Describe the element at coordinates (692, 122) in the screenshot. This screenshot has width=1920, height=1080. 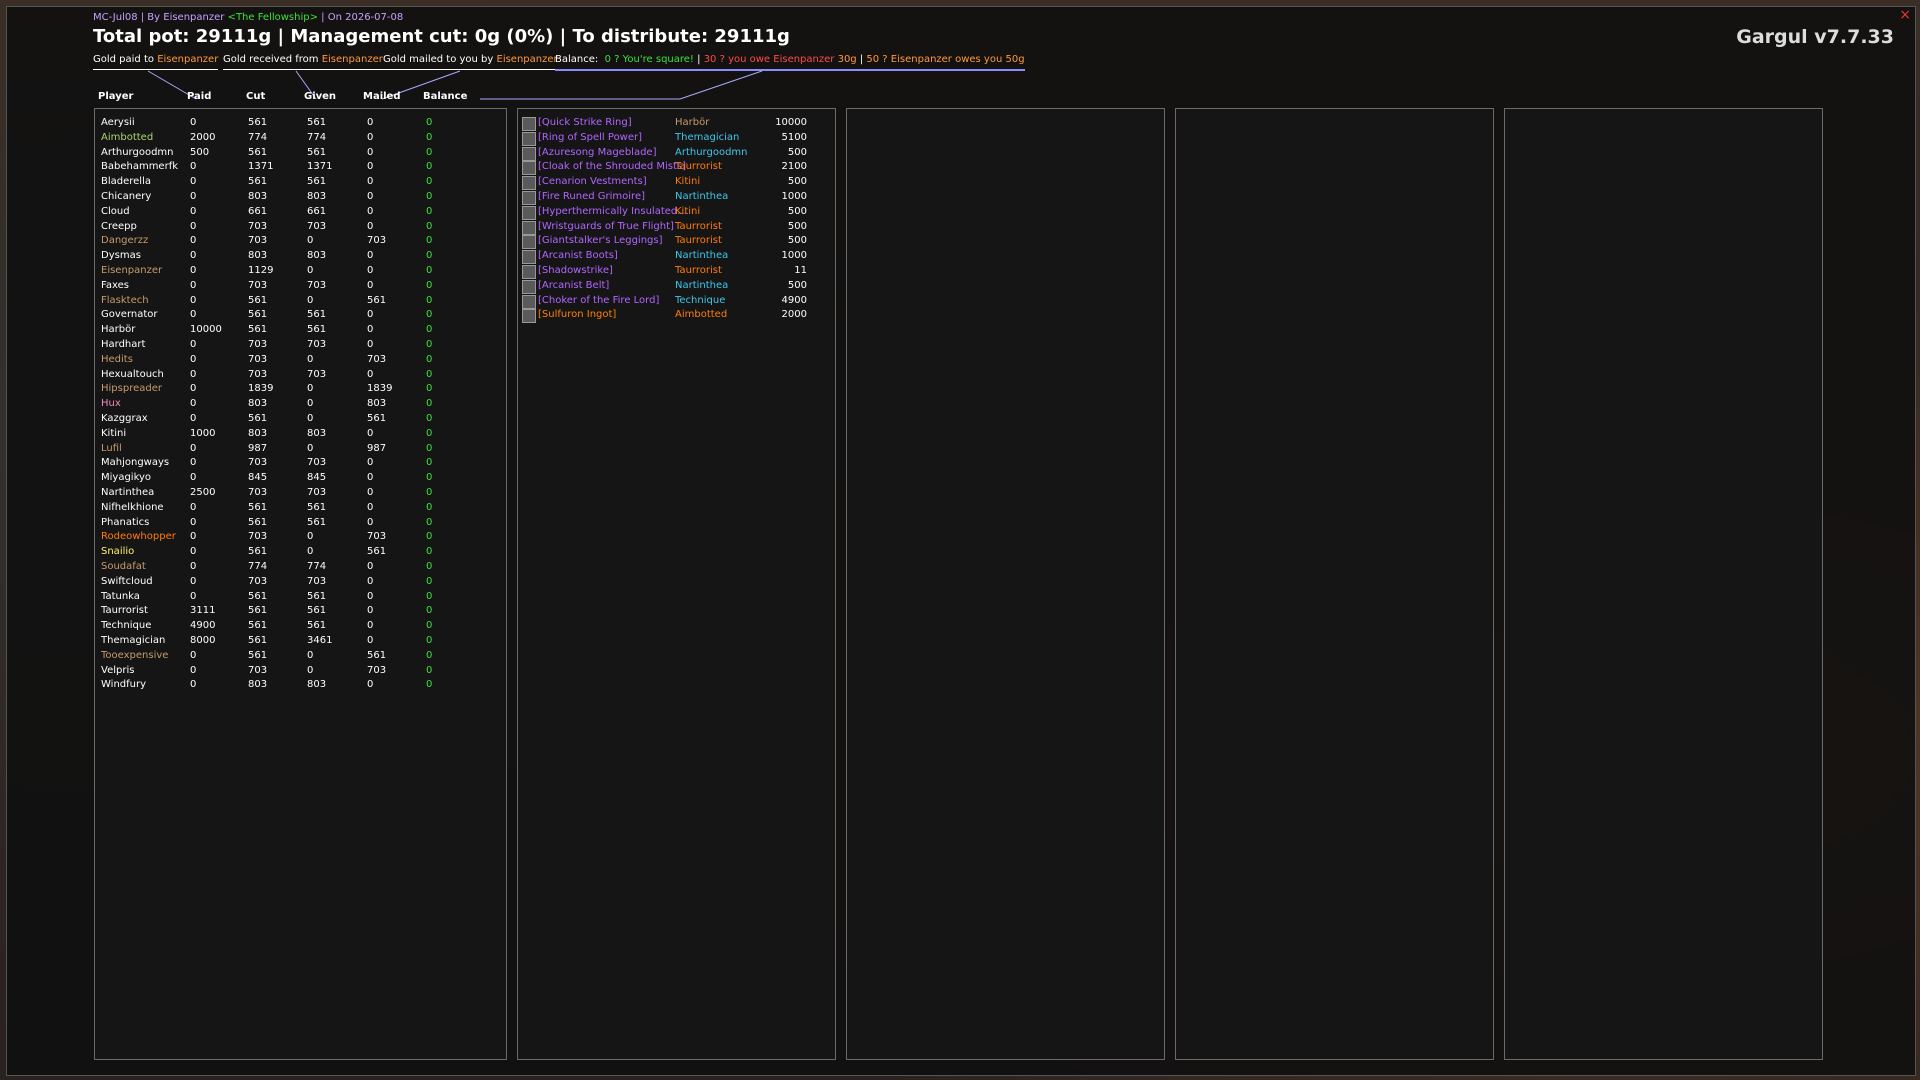
I see `item-winner: Harbör` at that location.